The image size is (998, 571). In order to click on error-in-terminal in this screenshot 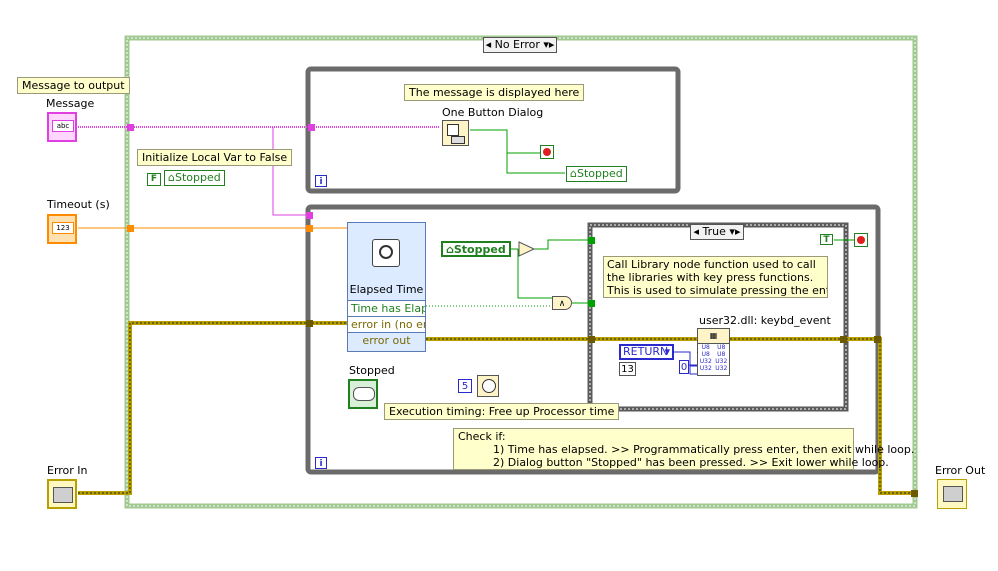, I will do `click(62, 494)`.